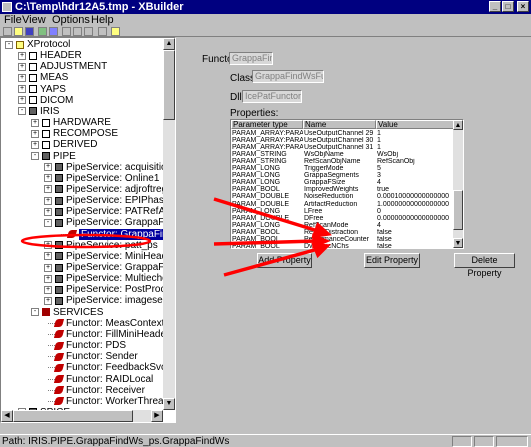  I want to click on cell-name: DynamicNChs, so click(340, 245).